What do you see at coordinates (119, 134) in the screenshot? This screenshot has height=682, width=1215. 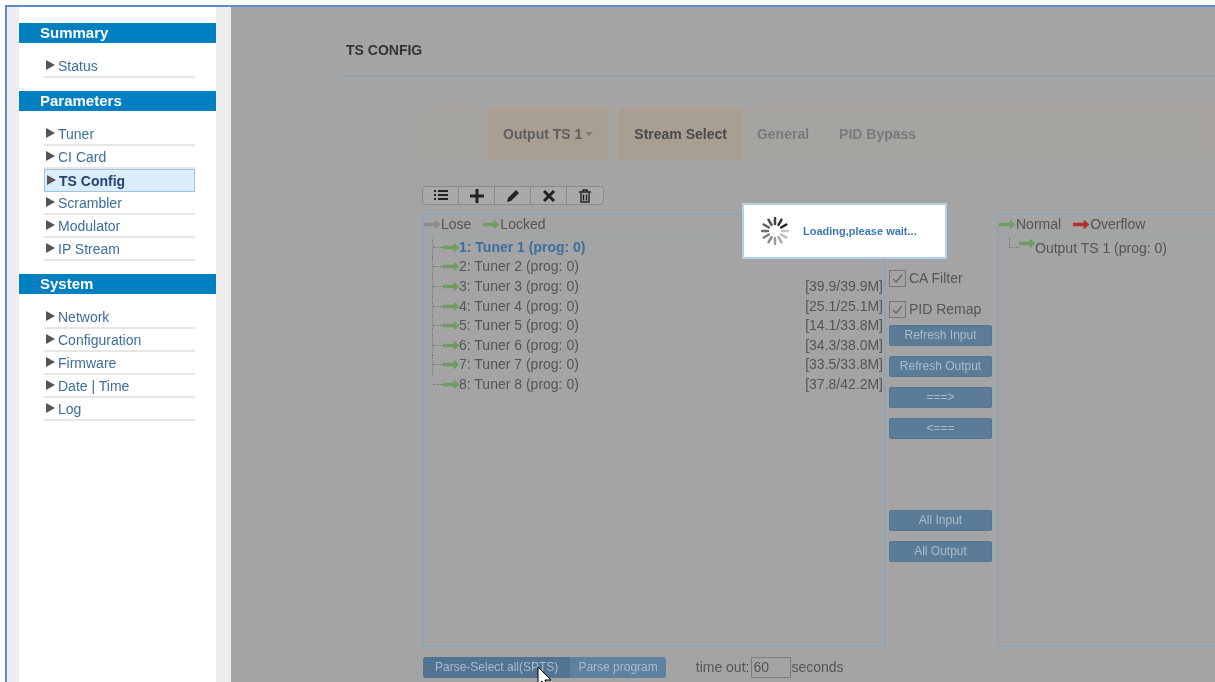 I see `sidebar-item: Tuner` at bounding box center [119, 134].